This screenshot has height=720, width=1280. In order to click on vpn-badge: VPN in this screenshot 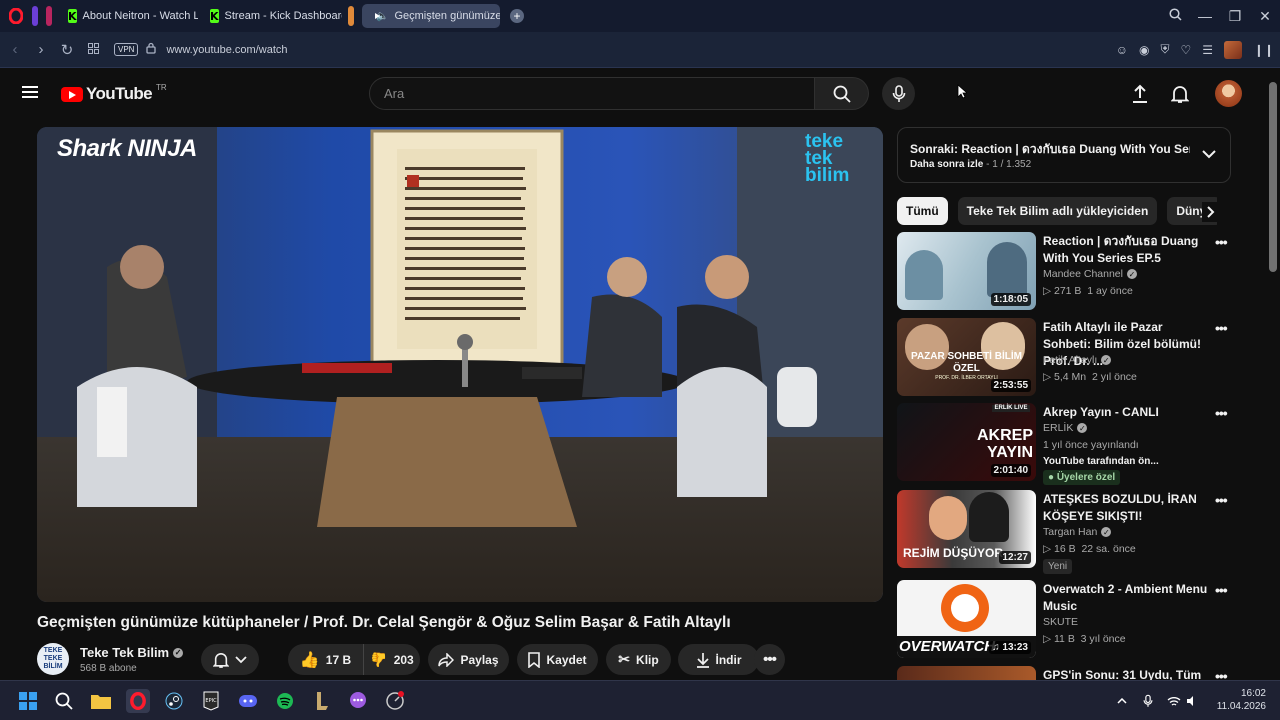, I will do `click(126, 49)`.